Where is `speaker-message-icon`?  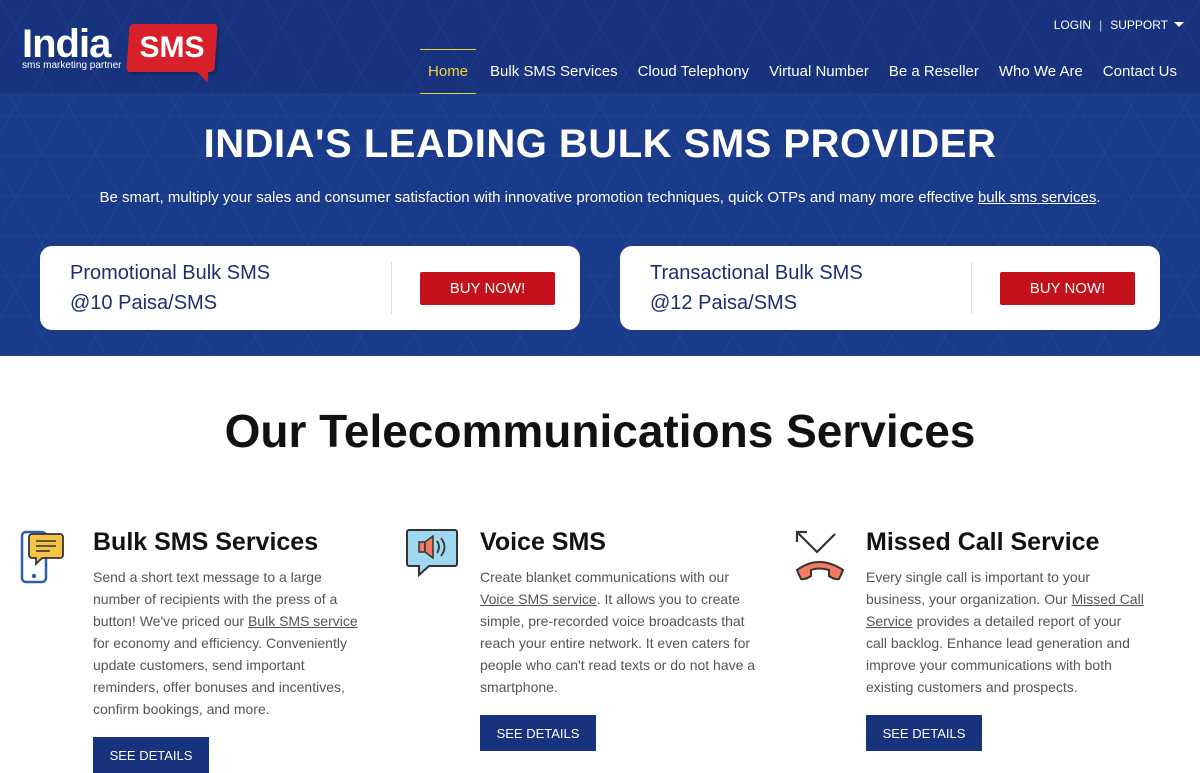
speaker-message-icon is located at coordinates (432, 553).